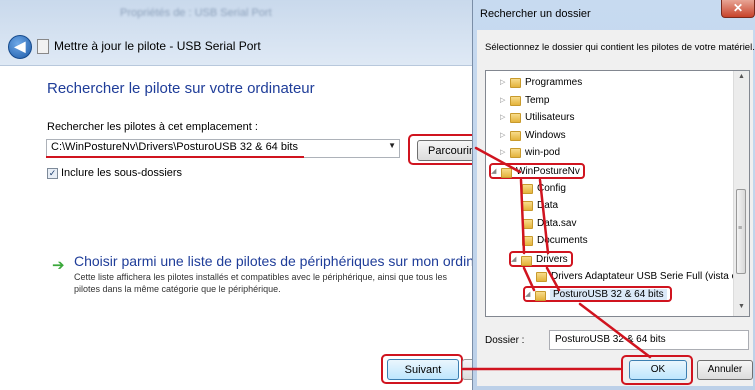  I want to click on scrollbar-thumb: ≡, so click(741, 231).